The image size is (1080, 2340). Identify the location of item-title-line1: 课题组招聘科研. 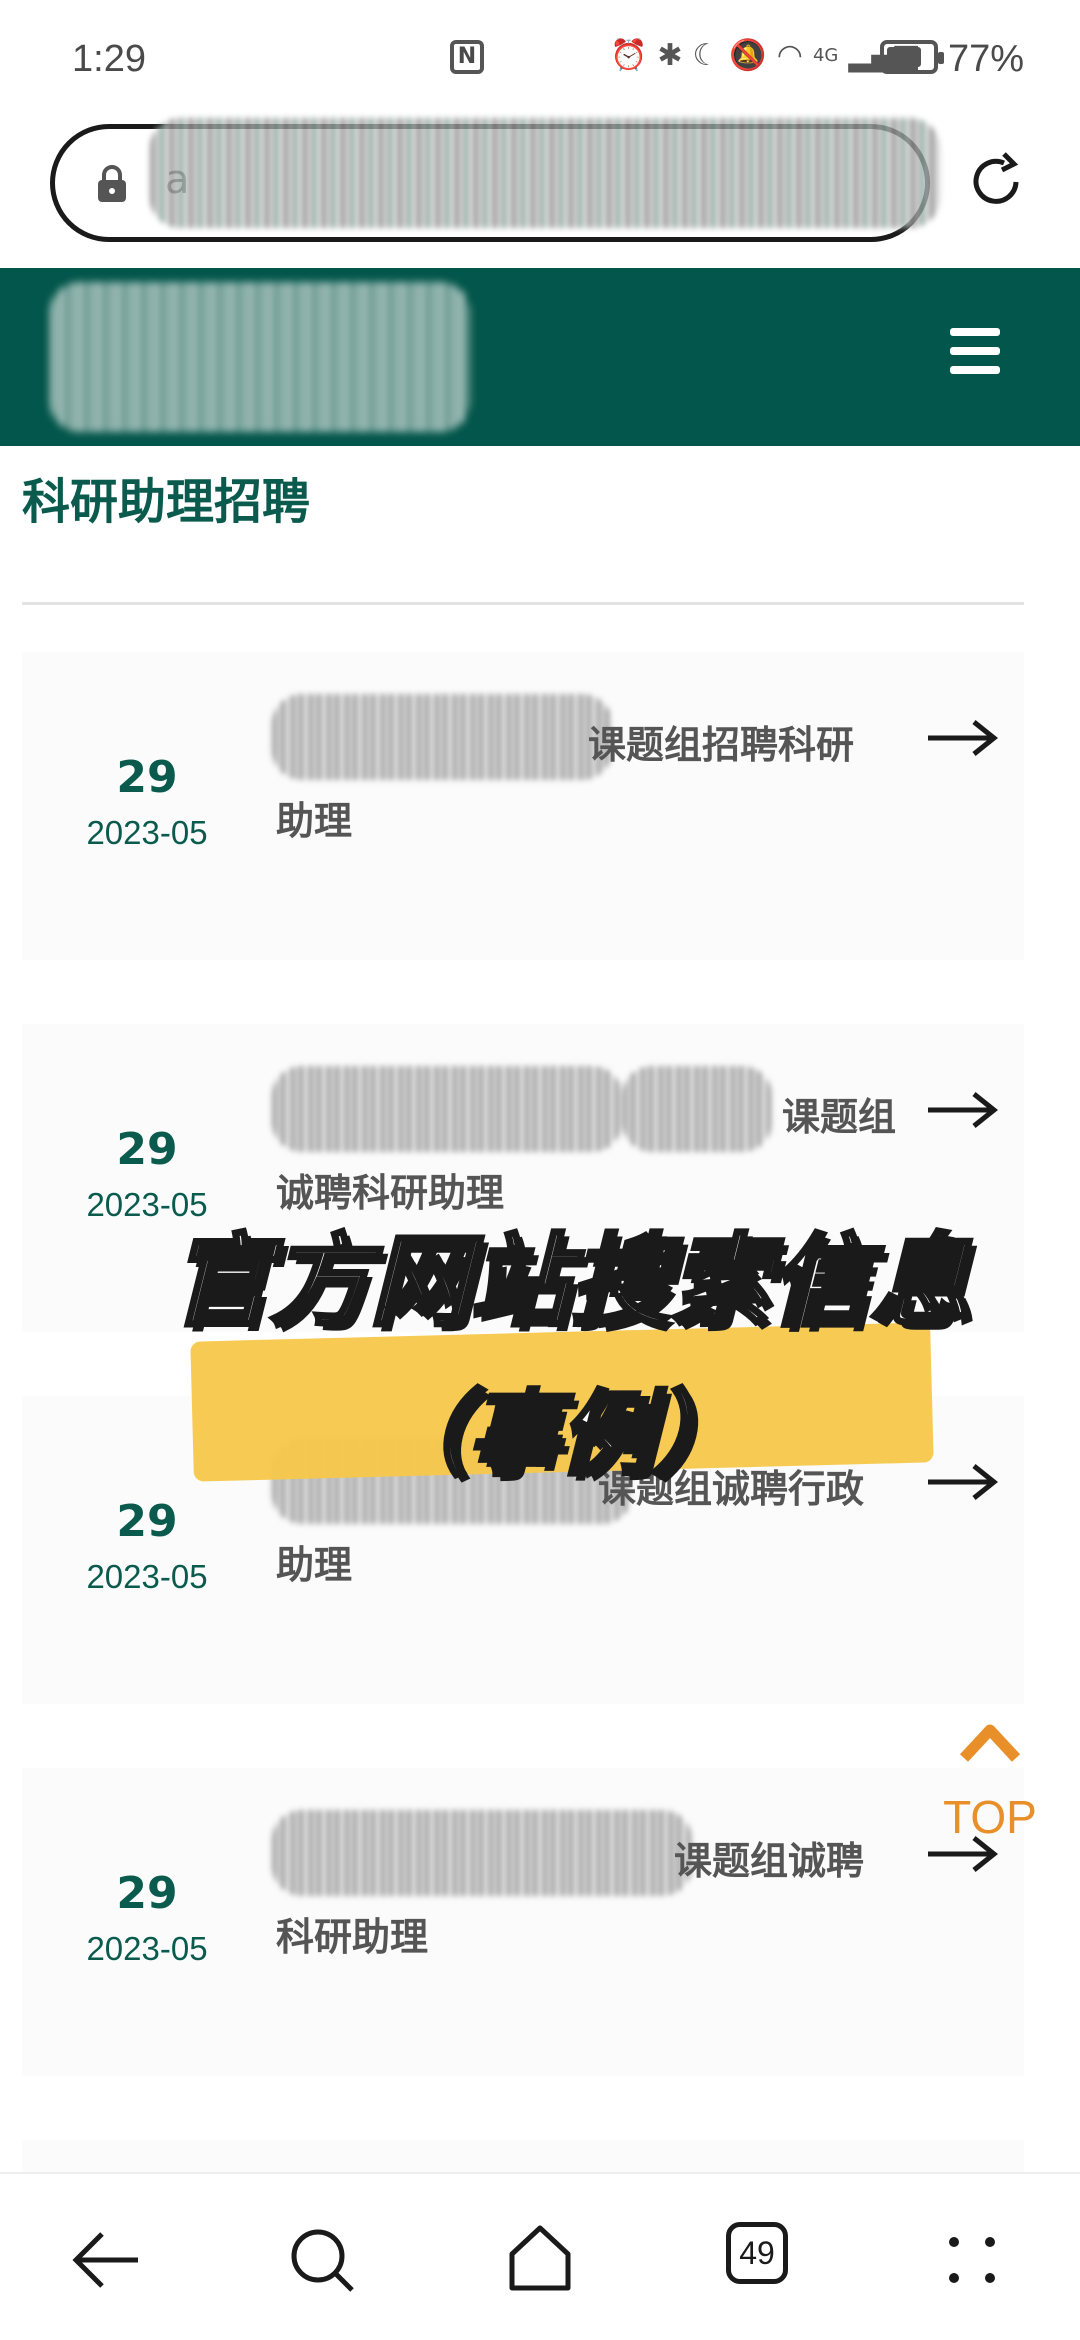
(721, 745).